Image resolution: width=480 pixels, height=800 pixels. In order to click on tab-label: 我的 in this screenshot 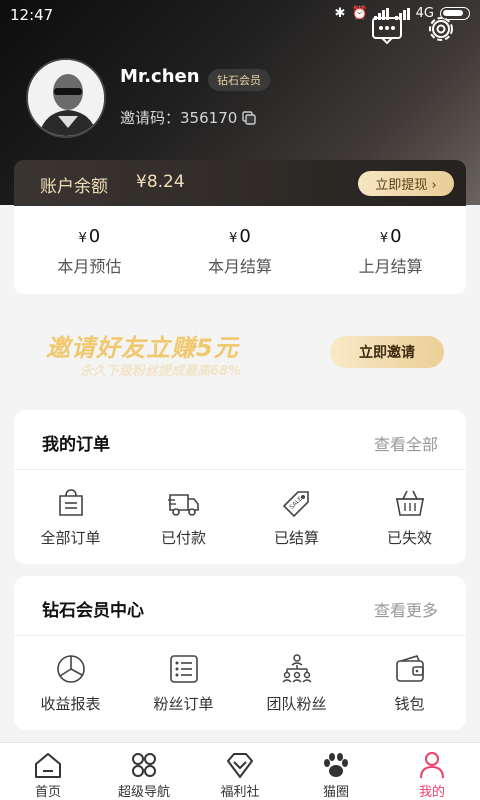, I will do `click(431, 792)`.